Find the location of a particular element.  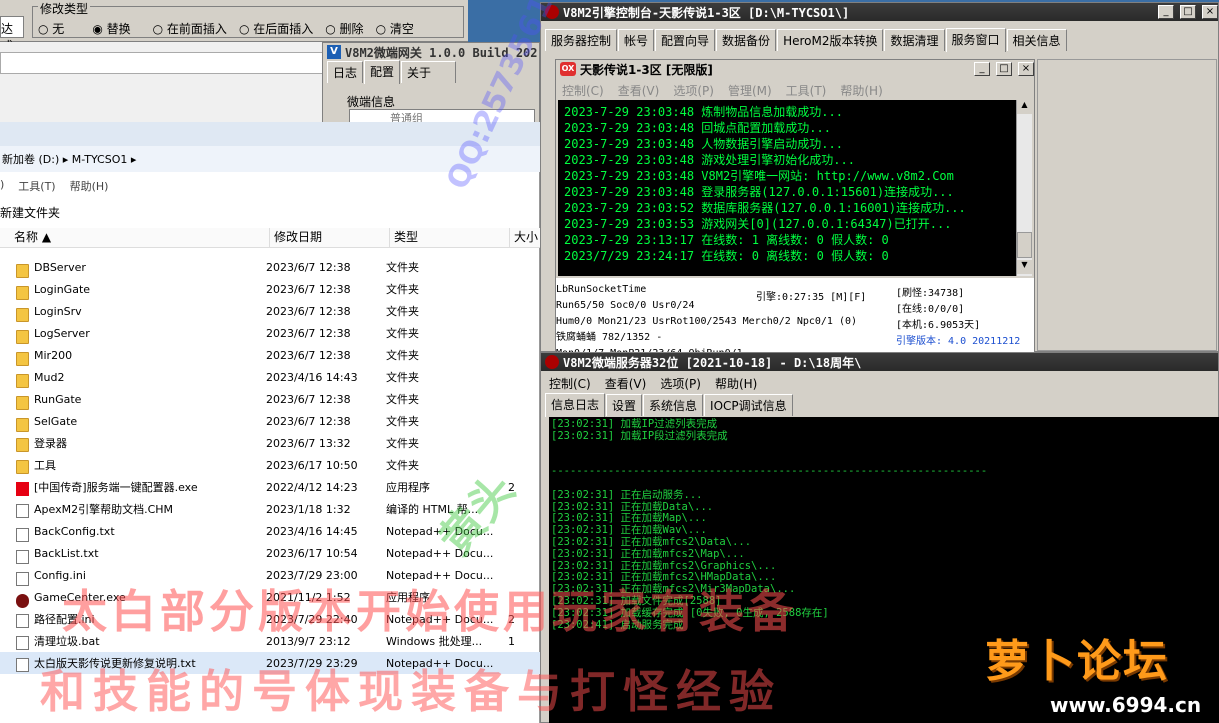

file-row: Mir200 2023/6/7 12:38 文件夹 is located at coordinates (270, 355).